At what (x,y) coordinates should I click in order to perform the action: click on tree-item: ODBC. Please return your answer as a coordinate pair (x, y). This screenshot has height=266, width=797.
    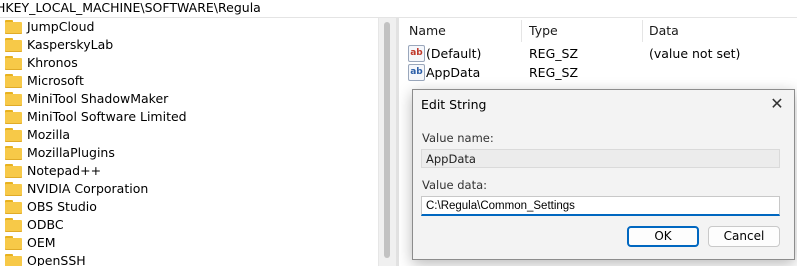
    Looking at the image, I should click on (189, 225).